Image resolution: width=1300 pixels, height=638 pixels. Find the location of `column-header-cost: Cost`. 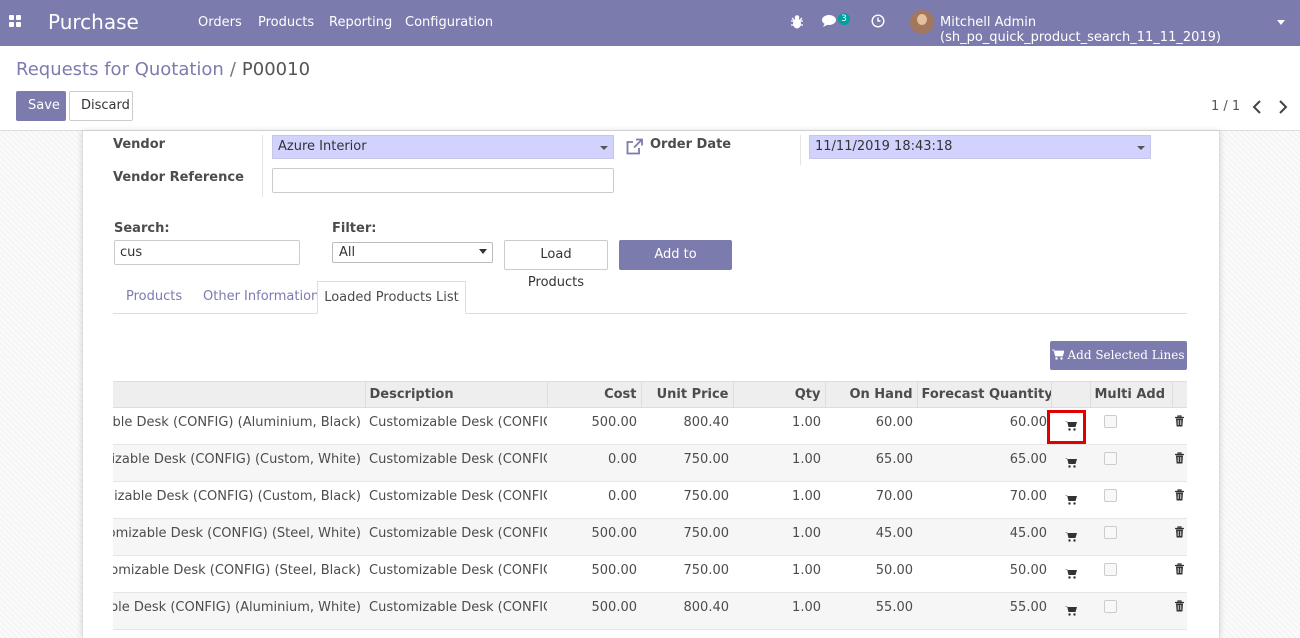

column-header-cost: Cost is located at coordinates (593, 394).